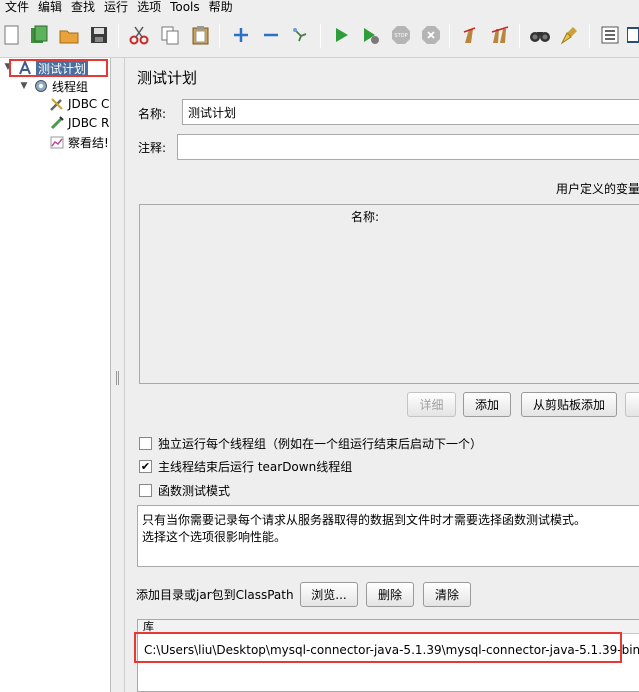 The height and width of the screenshot is (692, 639). Describe the element at coordinates (390, 594) in the screenshot. I see `delete-button: 删除` at that location.